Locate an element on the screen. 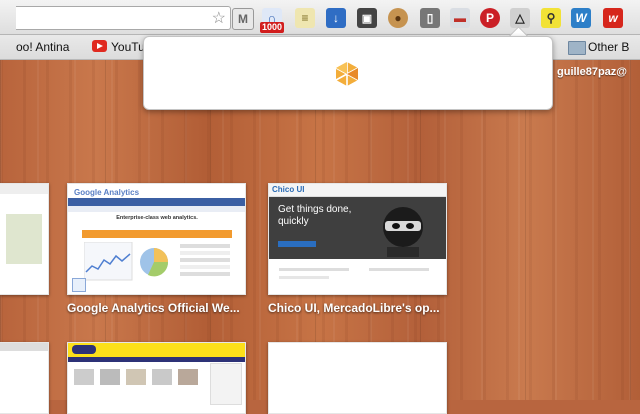 Image resolution: width=640 pixels, height=414 pixels. thumbnail-partial-bottom-left is located at coordinates (24, 378).